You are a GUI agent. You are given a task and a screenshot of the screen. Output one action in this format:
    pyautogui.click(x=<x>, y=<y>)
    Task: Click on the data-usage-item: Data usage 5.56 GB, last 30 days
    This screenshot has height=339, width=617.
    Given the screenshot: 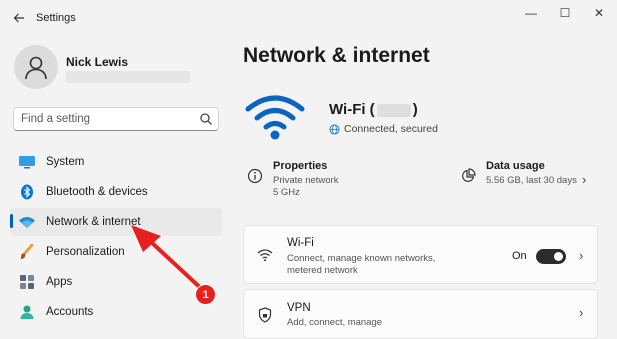 What is the action you would take?
    pyautogui.click(x=529, y=185)
    